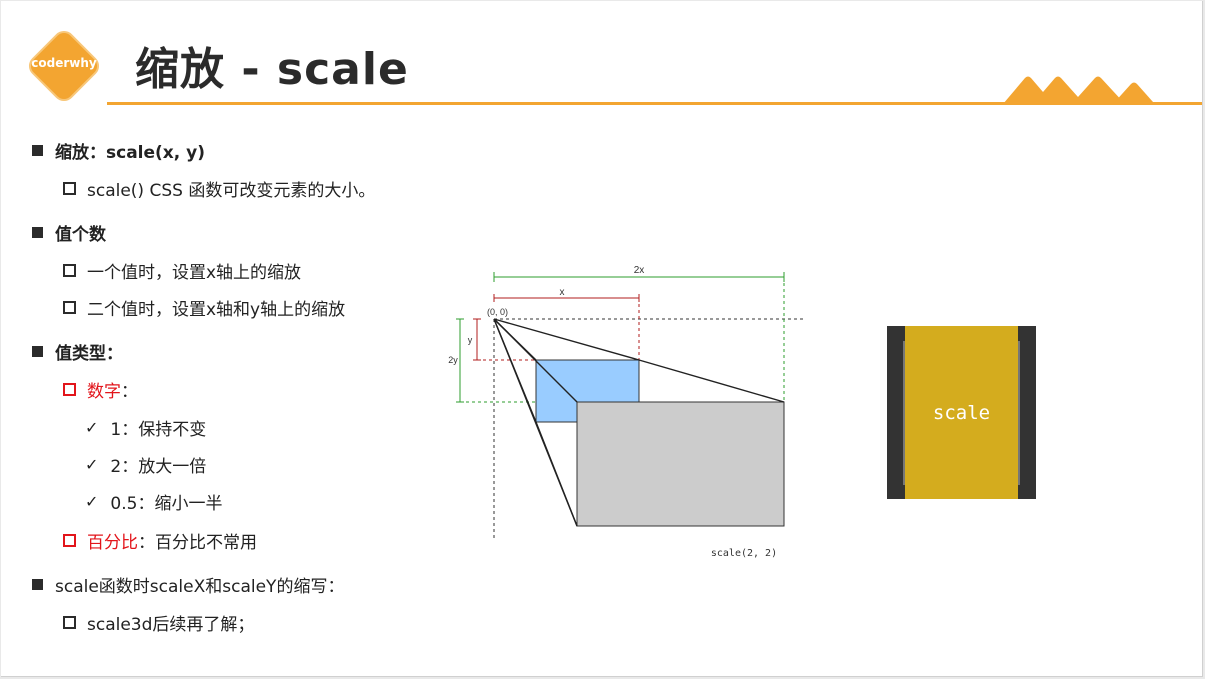 This screenshot has width=1205, height=679. I want to click on list-item: ✓ 1：保持不变, so click(145, 427).